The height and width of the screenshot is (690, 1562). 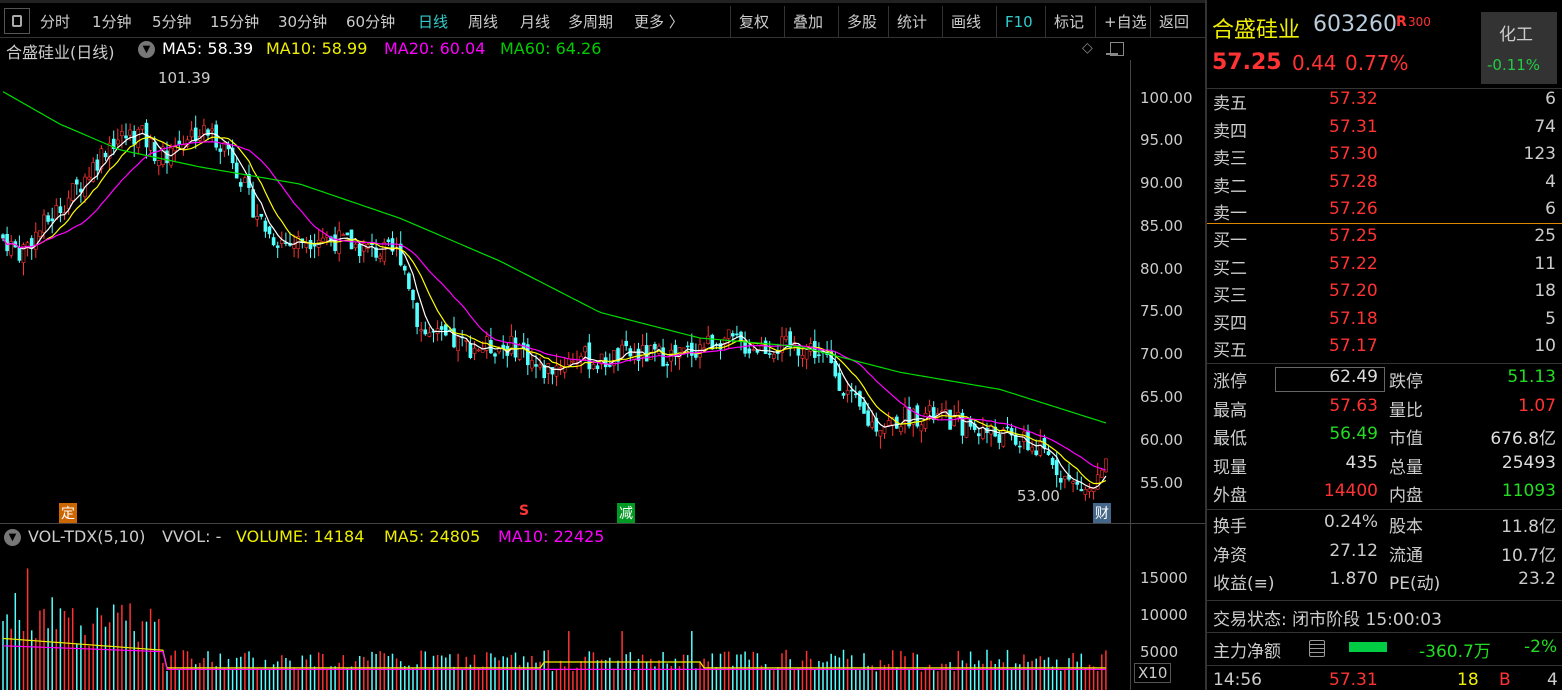 I want to click on vvol-label: VVOL: -, so click(x=192, y=536).